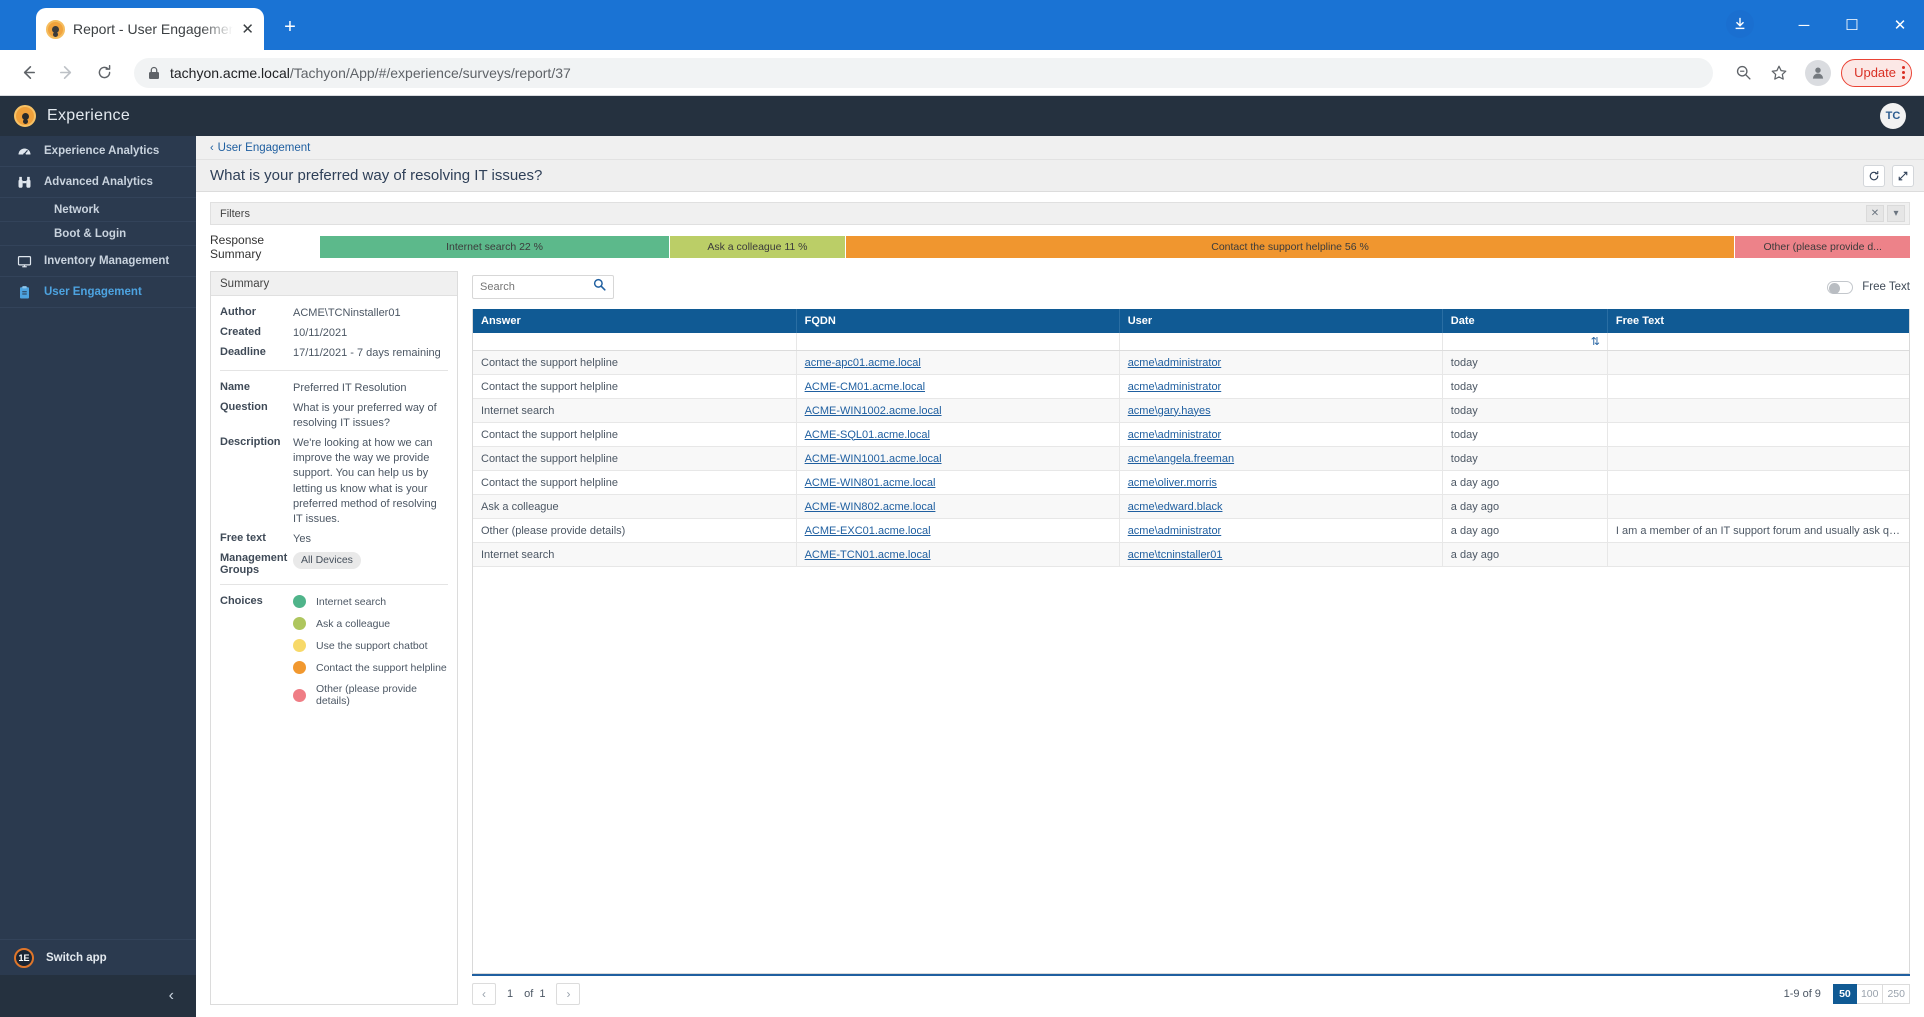  Describe the element at coordinates (320, 333) in the screenshot. I see `summary-row-value: 10/11/2021` at that location.